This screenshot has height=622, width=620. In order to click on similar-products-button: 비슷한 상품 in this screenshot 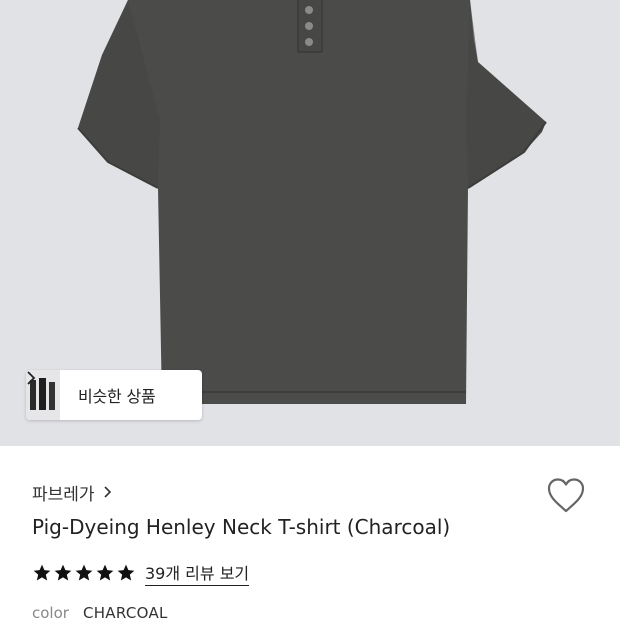, I will do `click(114, 395)`.